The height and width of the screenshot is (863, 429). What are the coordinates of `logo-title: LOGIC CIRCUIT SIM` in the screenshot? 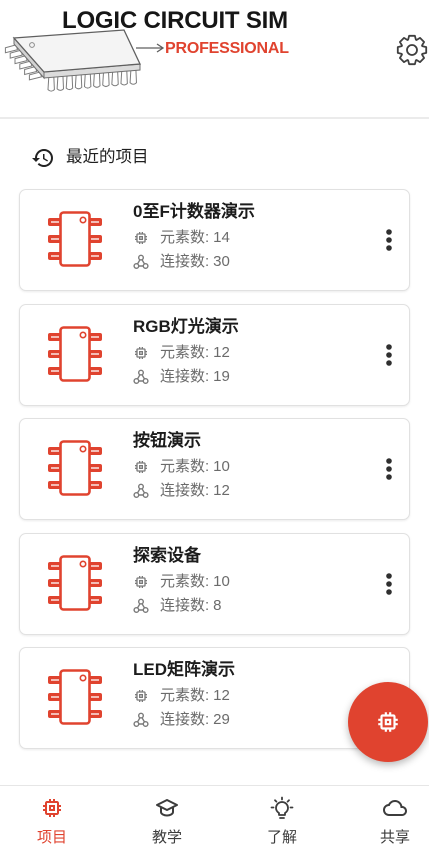 It's located at (175, 20).